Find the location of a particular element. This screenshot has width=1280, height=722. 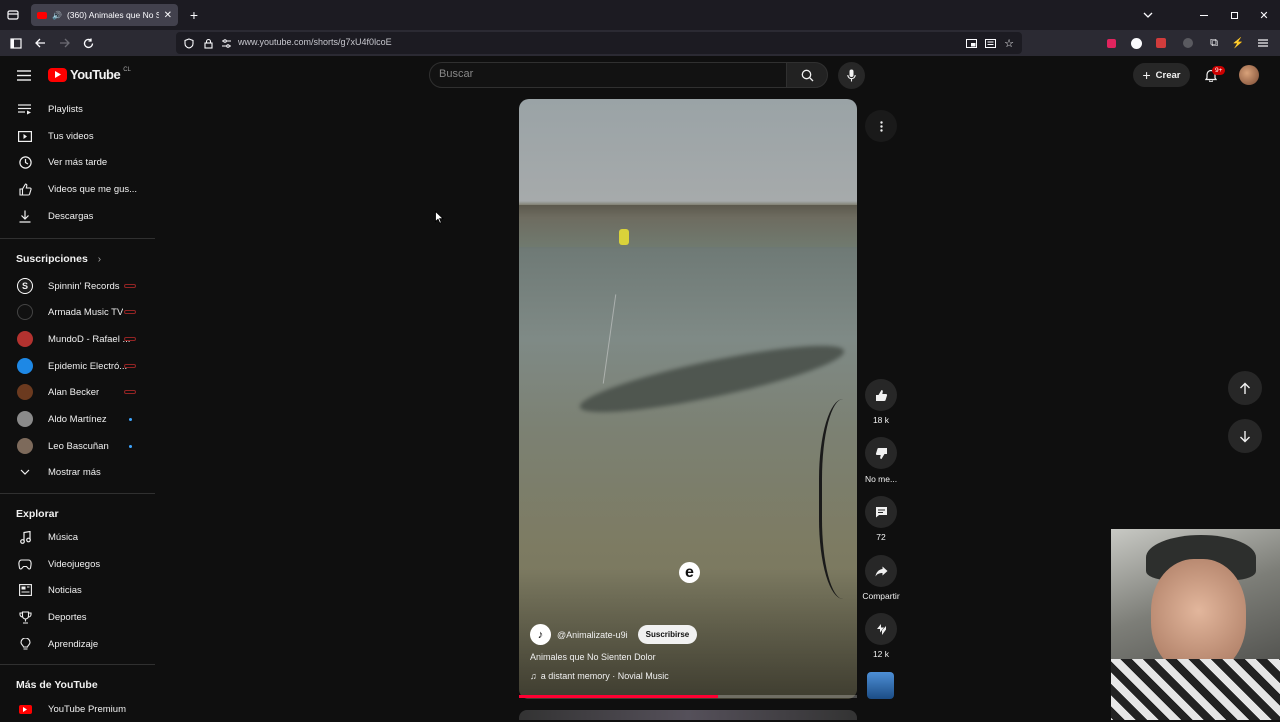

comments-button is located at coordinates (881, 512).